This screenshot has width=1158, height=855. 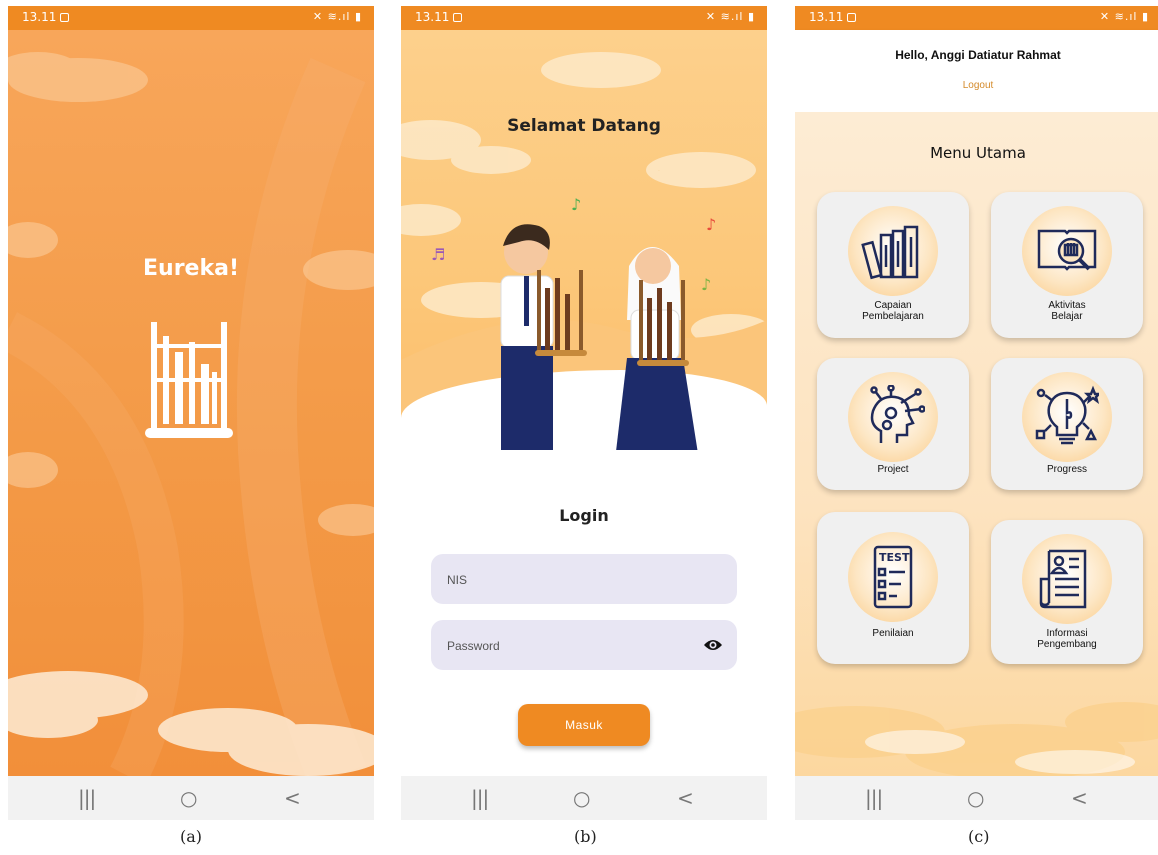 I want to click on logout-link: Logout, so click(x=976, y=85).